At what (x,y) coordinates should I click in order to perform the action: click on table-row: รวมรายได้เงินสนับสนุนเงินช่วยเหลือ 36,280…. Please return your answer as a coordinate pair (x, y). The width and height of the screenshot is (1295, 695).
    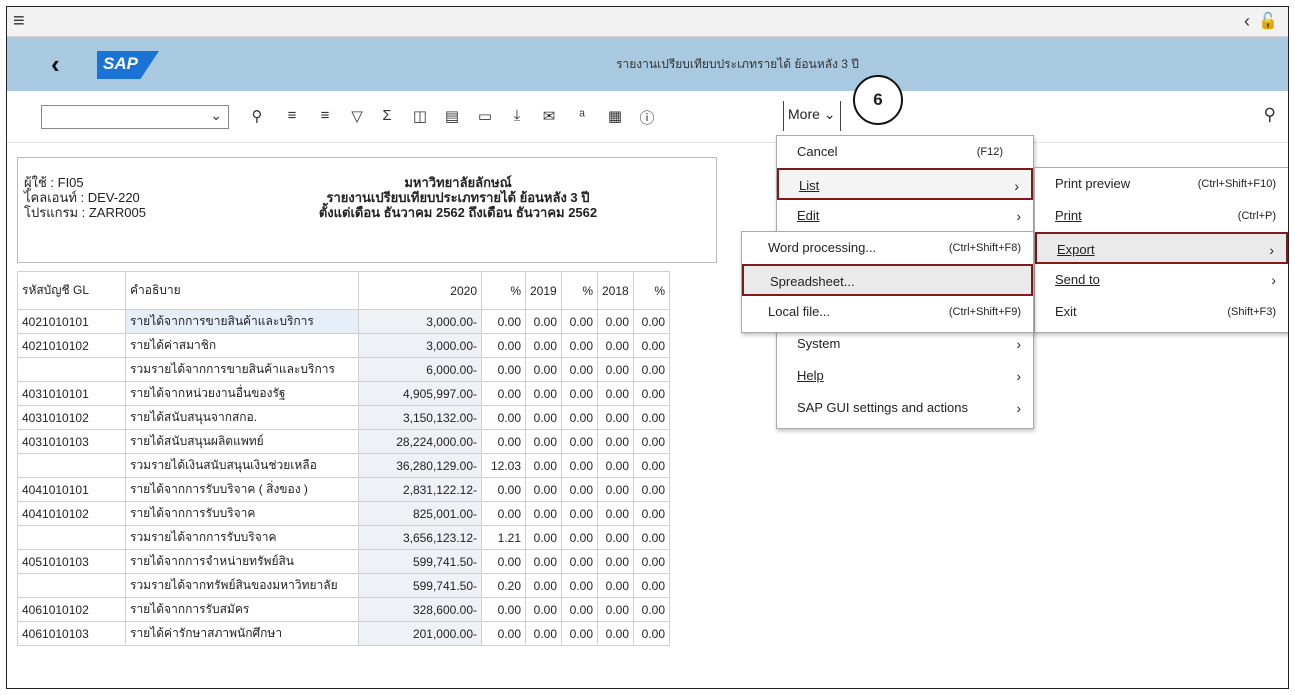
    Looking at the image, I should click on (343, 465).